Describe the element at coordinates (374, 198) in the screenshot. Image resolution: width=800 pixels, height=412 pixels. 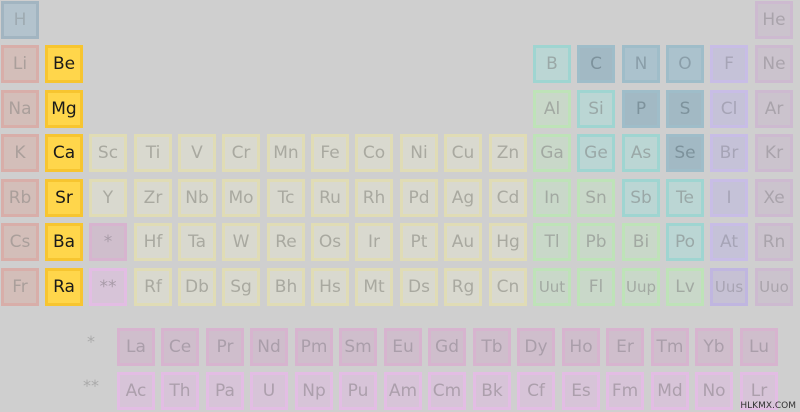
I see `element-cell-rh: Rh` at that location.